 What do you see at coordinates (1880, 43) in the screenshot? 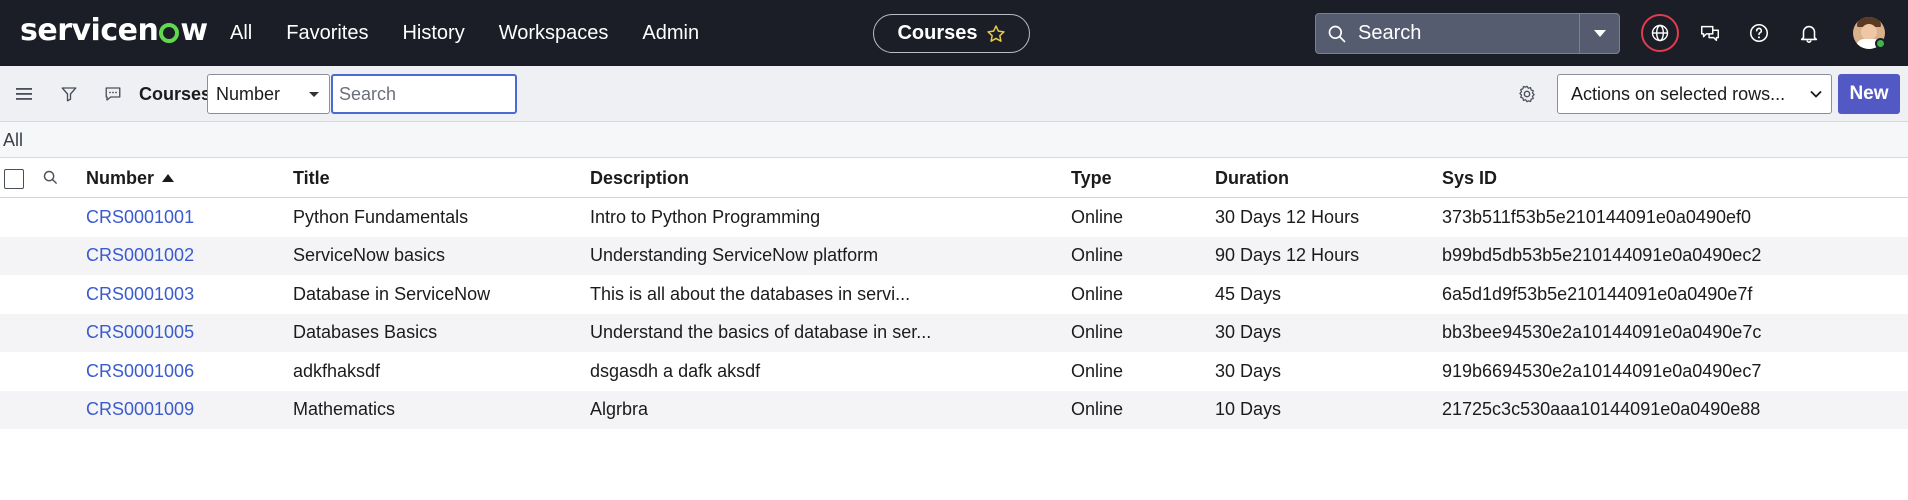
I see `presence-status-icon` at bounding box center [1880, 43].